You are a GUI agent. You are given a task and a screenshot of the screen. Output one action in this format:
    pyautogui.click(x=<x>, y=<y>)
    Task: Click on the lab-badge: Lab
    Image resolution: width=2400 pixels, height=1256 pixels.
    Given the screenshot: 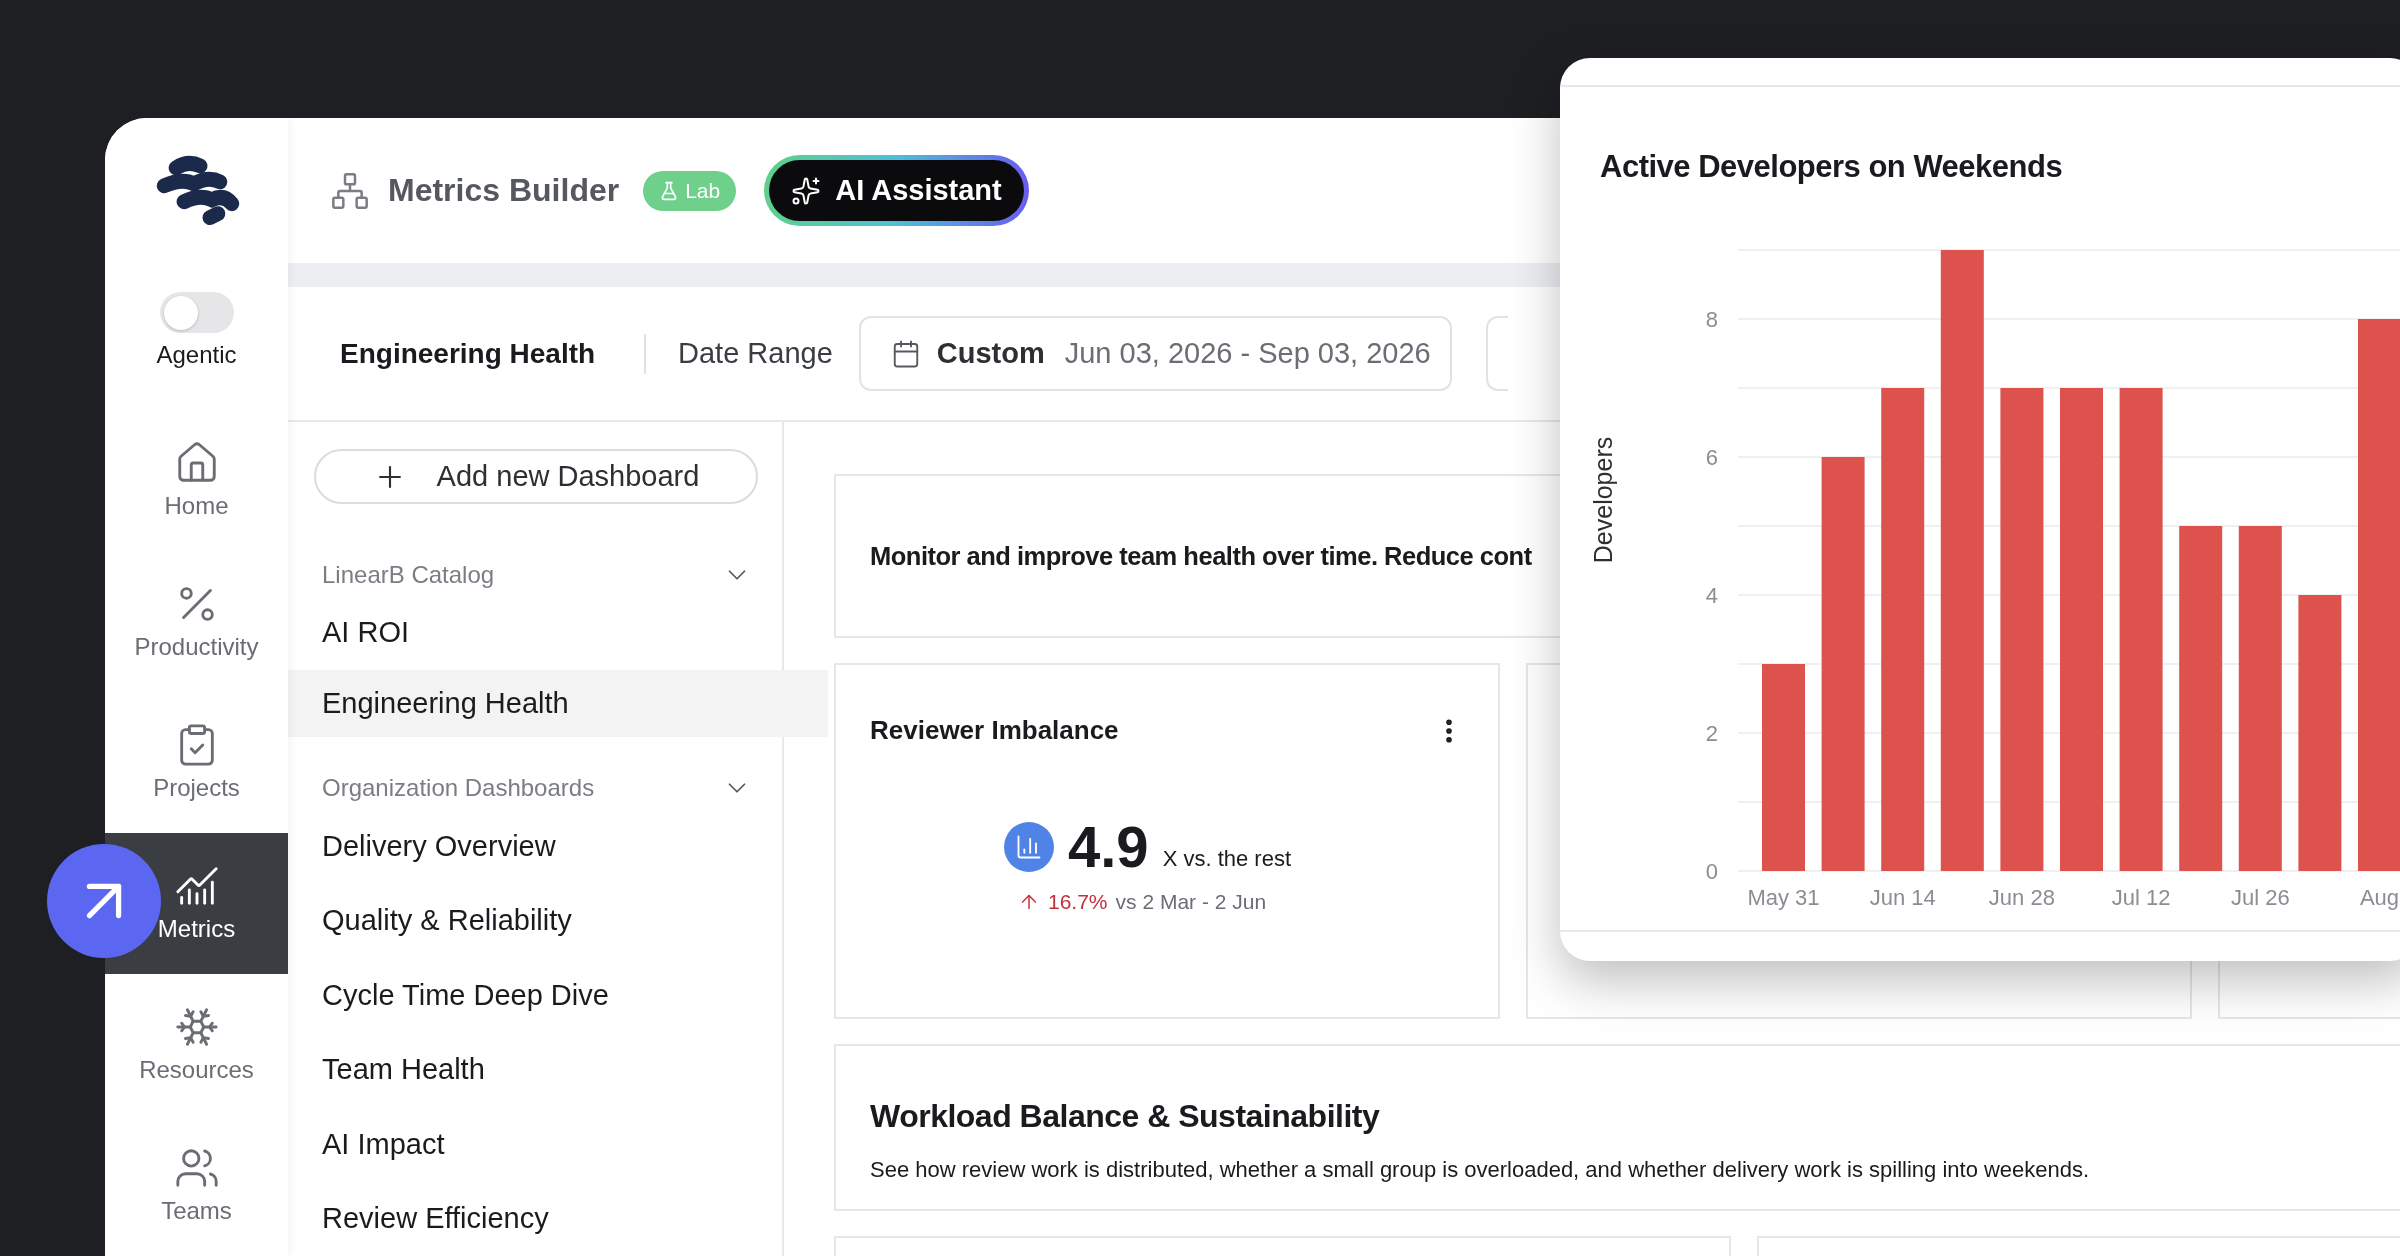 What is the action you would take?
    pyautogui.click(x=690, y=190)
    